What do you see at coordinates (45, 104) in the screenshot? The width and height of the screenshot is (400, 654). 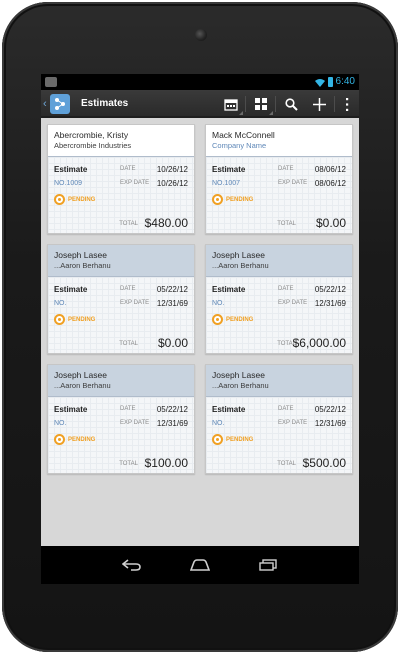 I see `up-navigation-icon: ‹` at bounding box center [45, 104].